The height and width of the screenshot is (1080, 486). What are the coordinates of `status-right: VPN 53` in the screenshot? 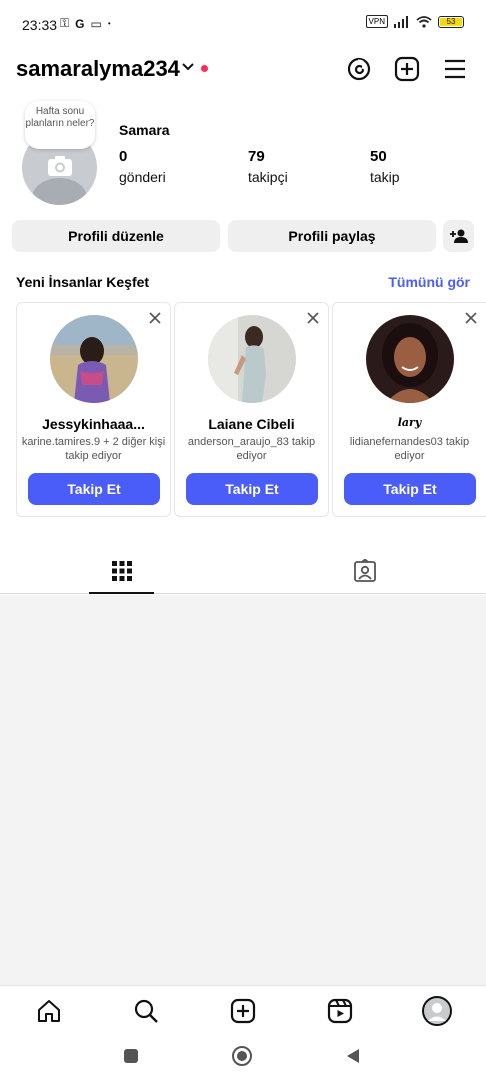 It's located at (414, 21).